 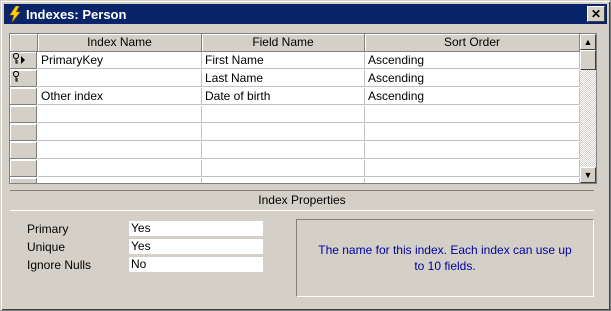 I want to click on field-name-cell: Date of birth, so click(x=283, y=96).